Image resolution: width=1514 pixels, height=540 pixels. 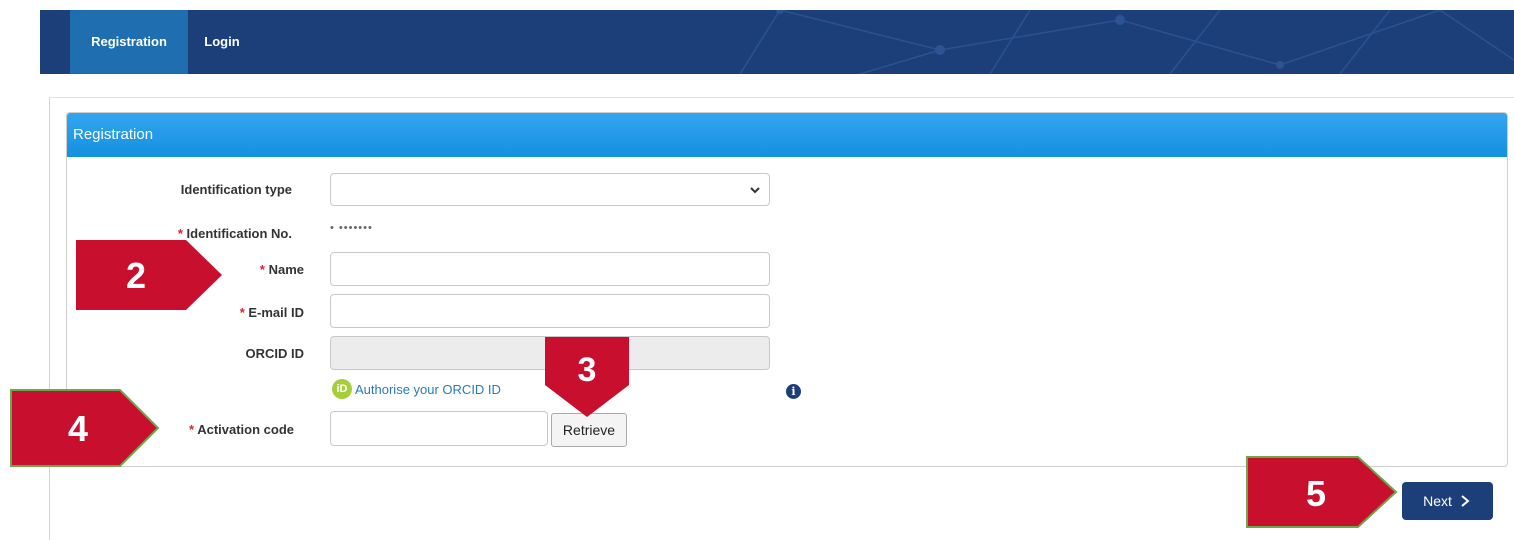 What do you see at coordinates (234, 233) in the screenshot?
I see `identification-no-label: * Identification No.` at bounding box center [234, 233].